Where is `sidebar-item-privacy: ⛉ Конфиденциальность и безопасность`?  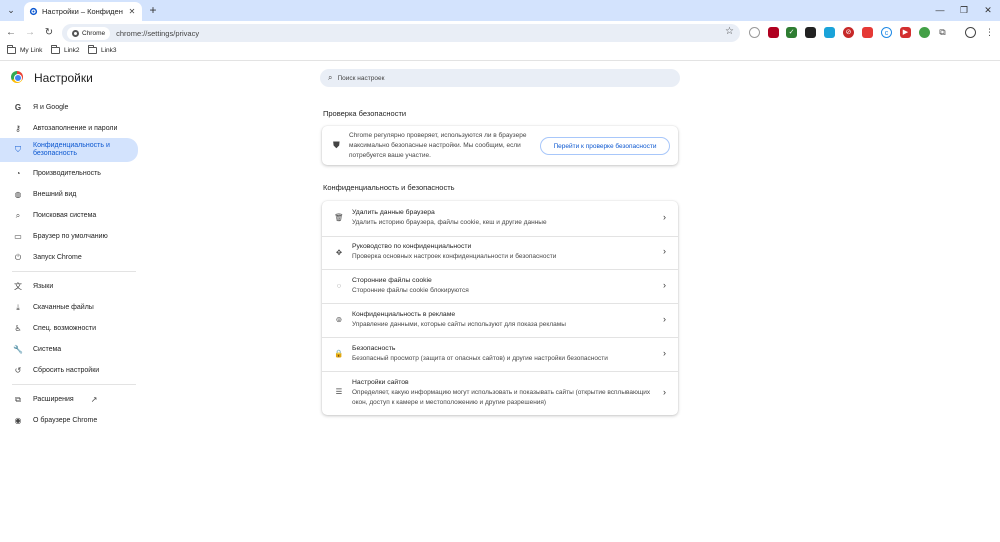 sidebar-item-privacy: ⛉ Конфиденциальность и безопасность is located at coordinates (69, 150).